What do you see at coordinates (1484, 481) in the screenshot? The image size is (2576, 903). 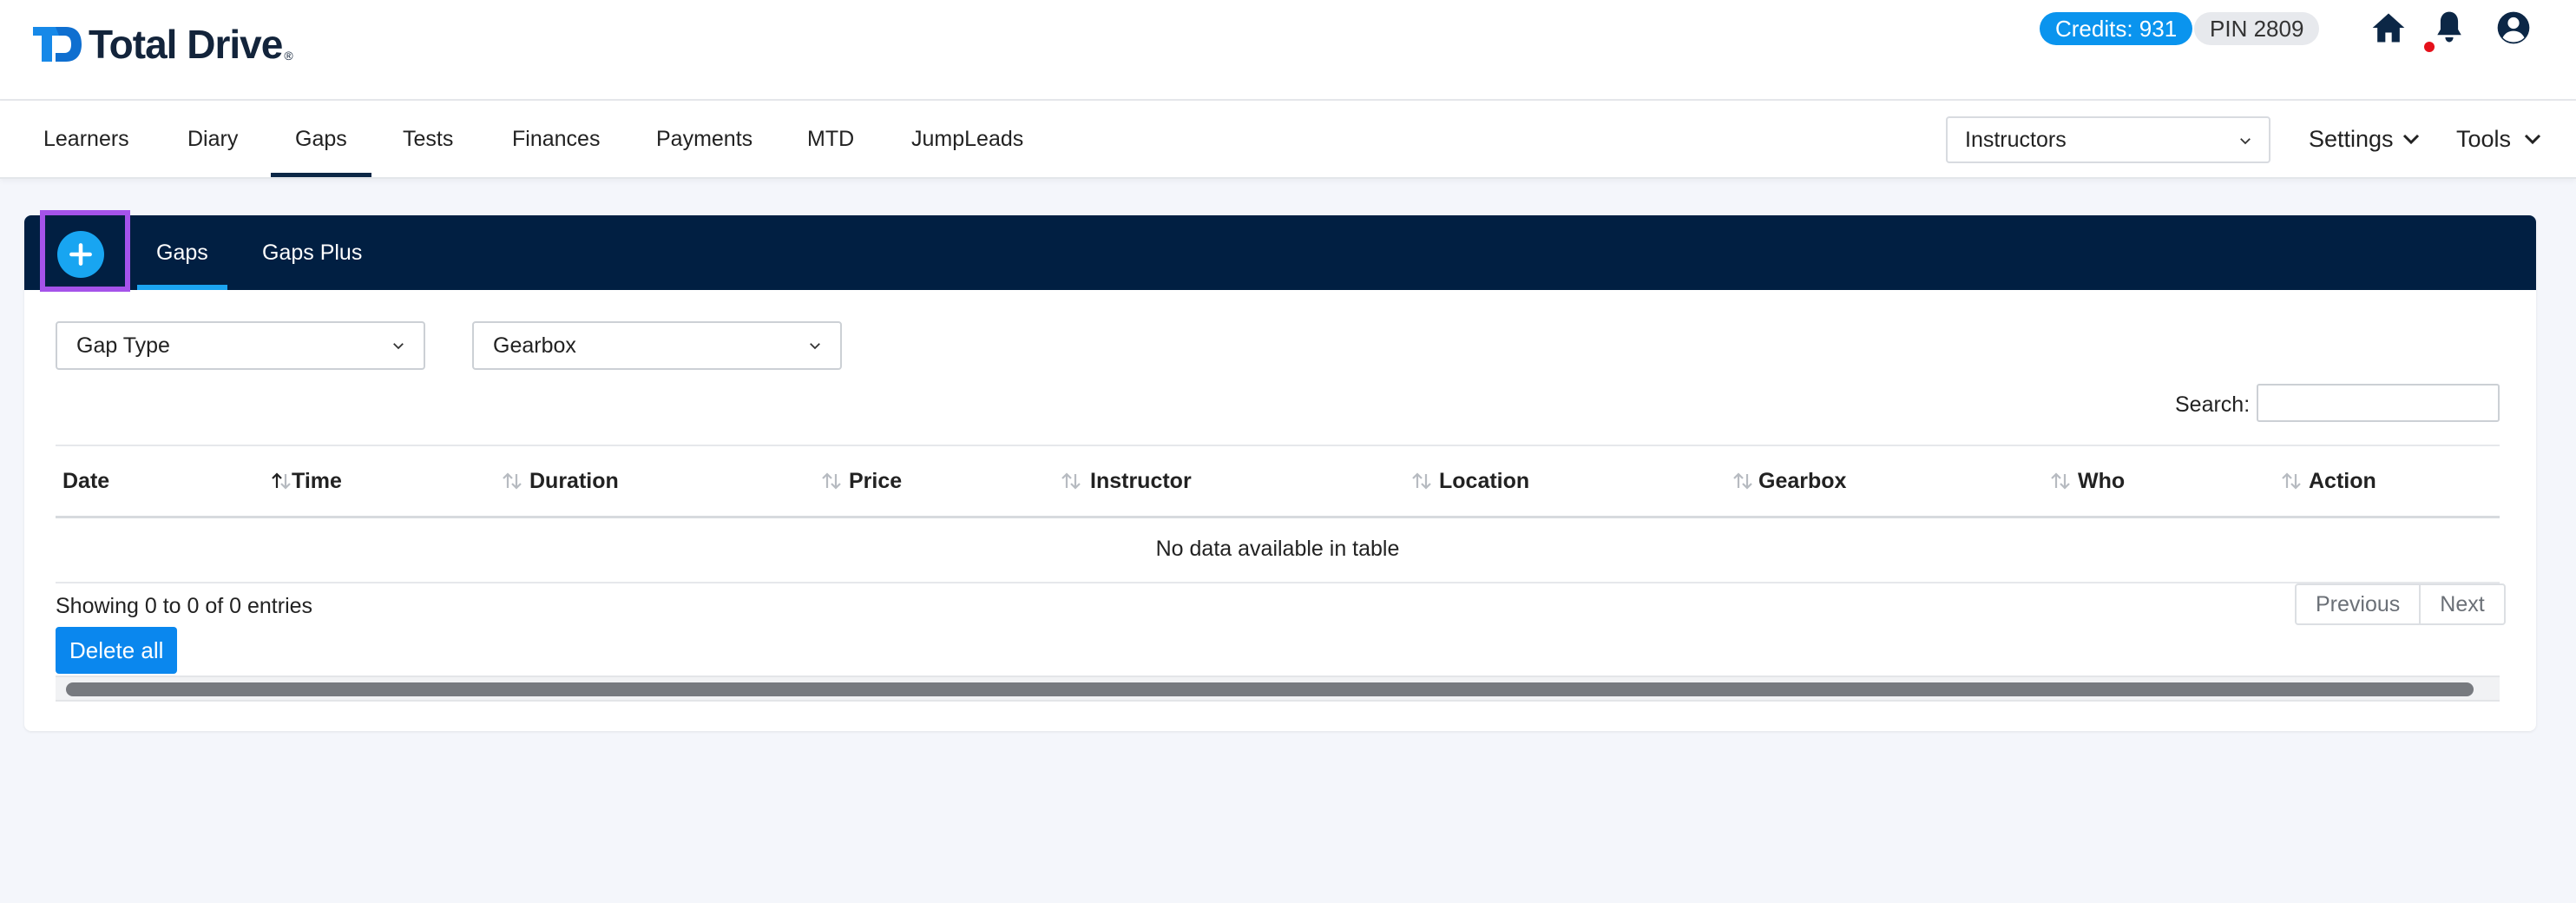 I see `column-header-location: Location` at bounding box center [1484, 481].